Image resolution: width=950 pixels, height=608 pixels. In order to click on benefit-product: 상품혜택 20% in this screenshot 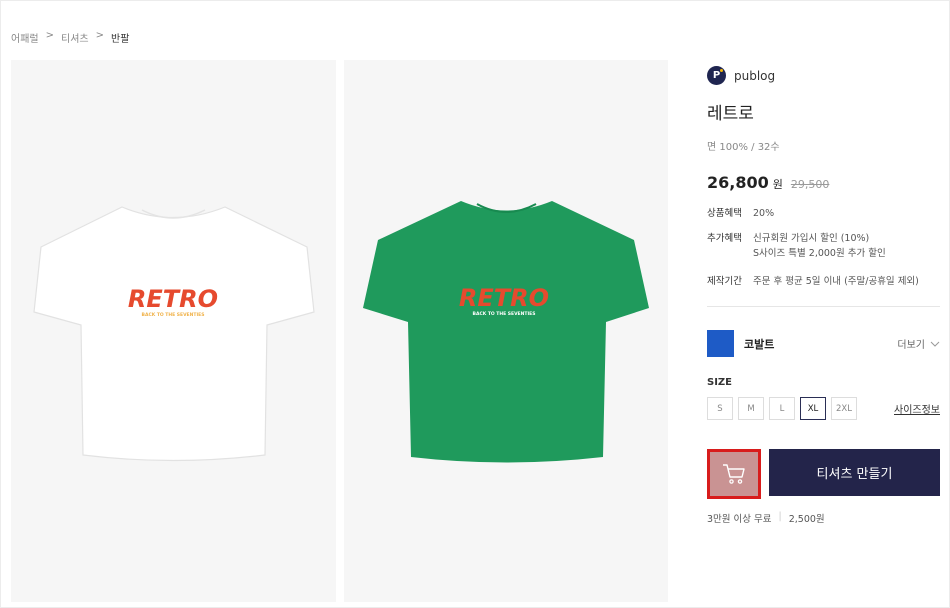, I will do `click(823, 213)`.